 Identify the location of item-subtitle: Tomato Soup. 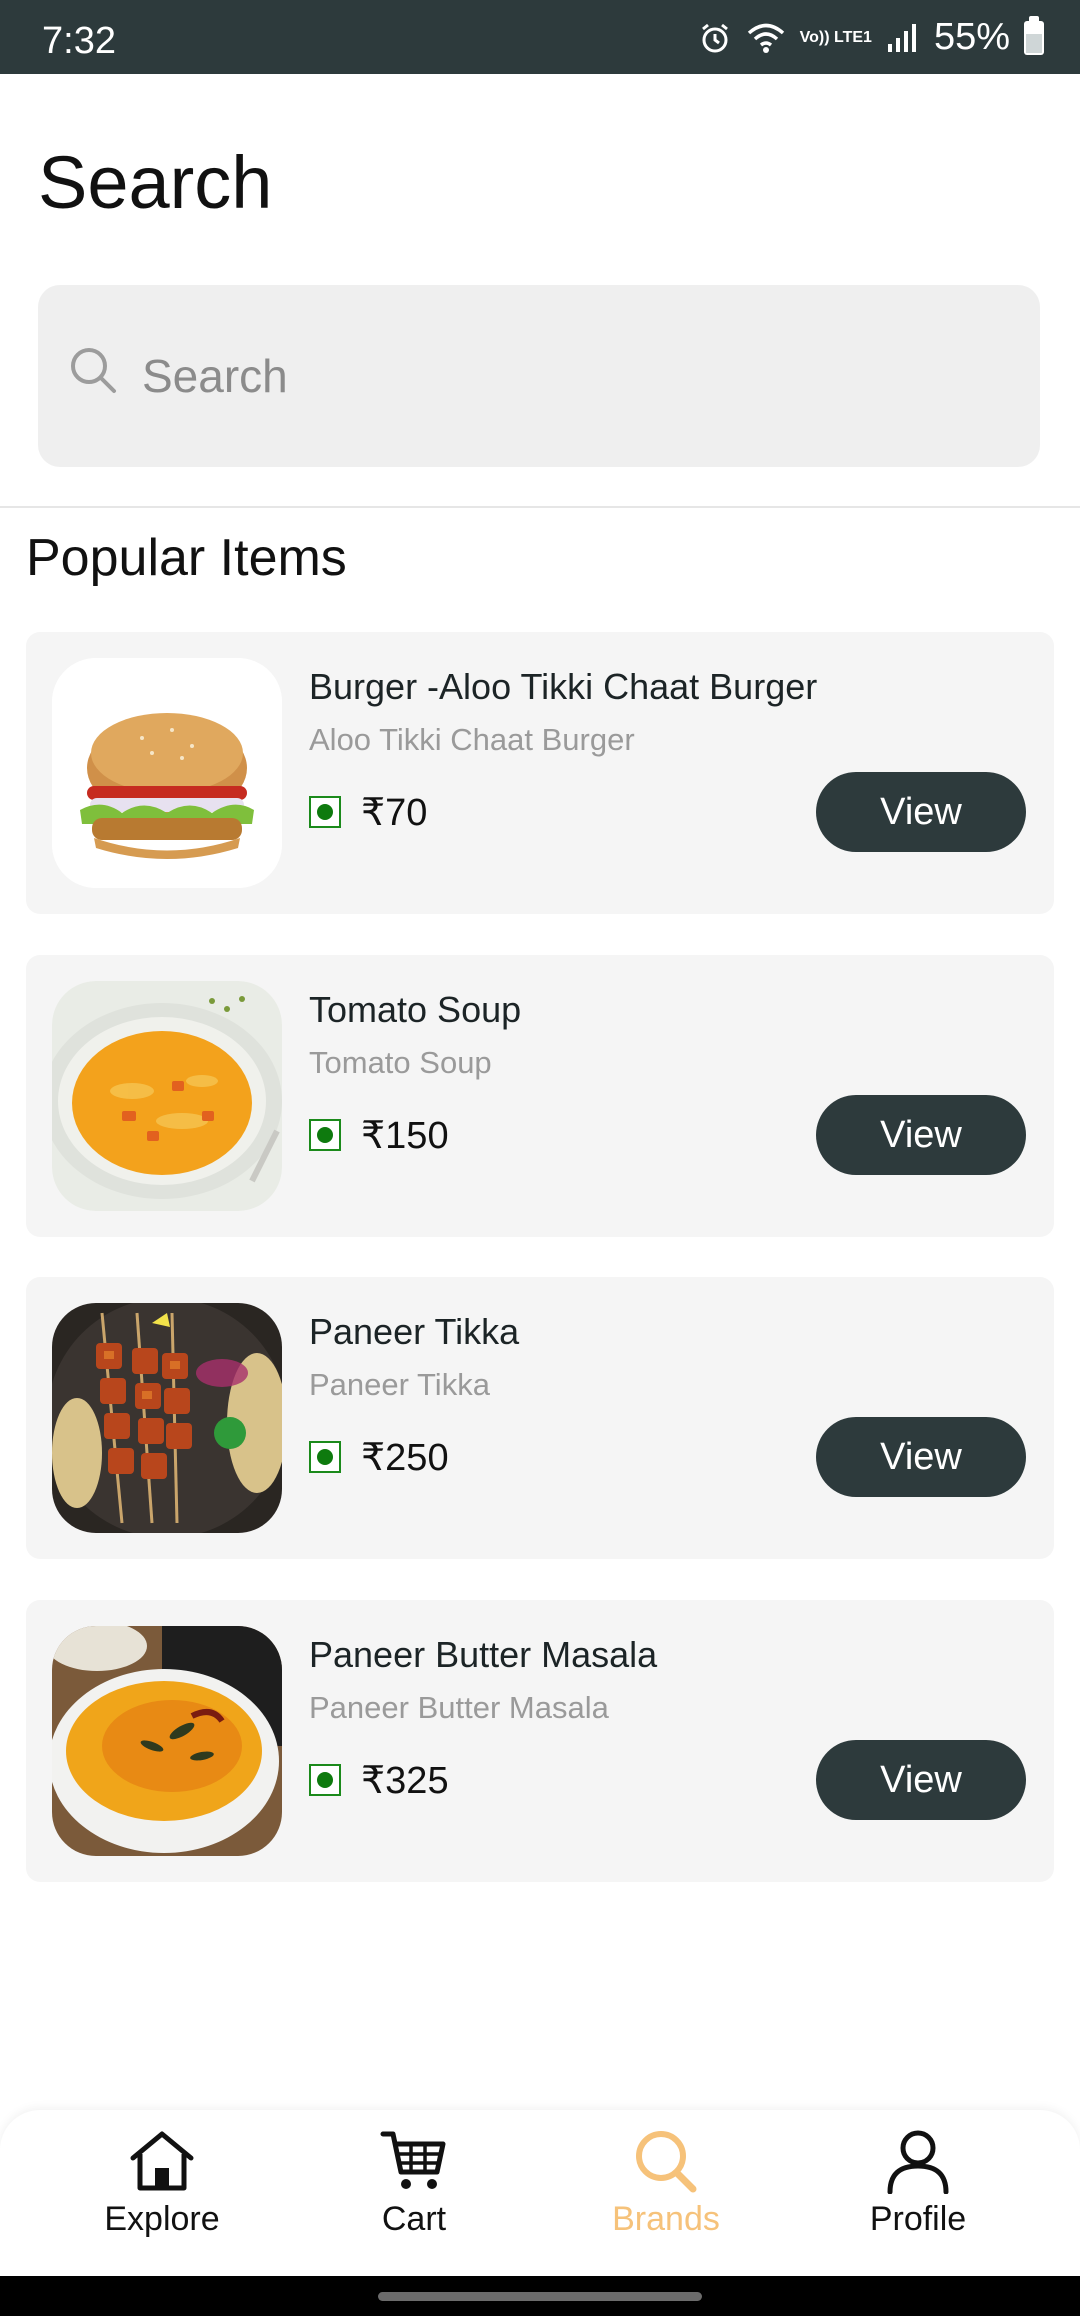
(400, 1062).